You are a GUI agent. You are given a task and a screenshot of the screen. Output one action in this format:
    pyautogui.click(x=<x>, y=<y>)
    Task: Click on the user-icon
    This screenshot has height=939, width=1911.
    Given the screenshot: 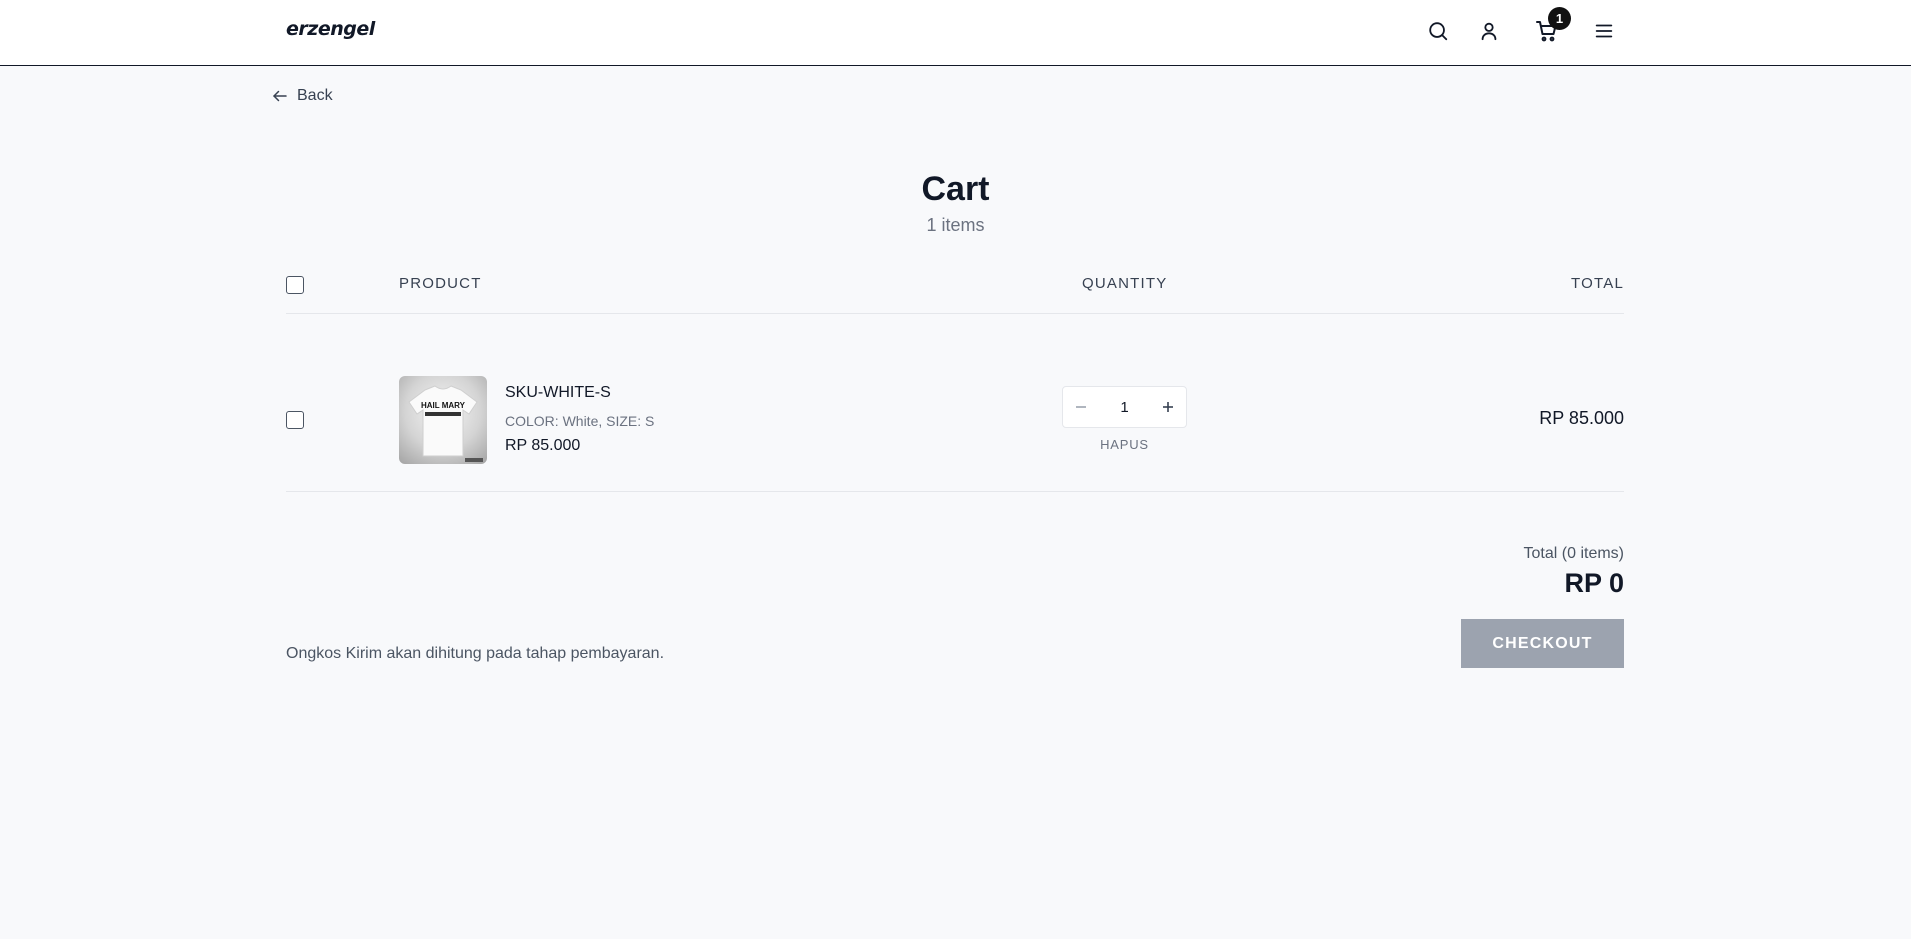 What is the action you would take?
    pyautogui.click(x=1489, y=31)
    